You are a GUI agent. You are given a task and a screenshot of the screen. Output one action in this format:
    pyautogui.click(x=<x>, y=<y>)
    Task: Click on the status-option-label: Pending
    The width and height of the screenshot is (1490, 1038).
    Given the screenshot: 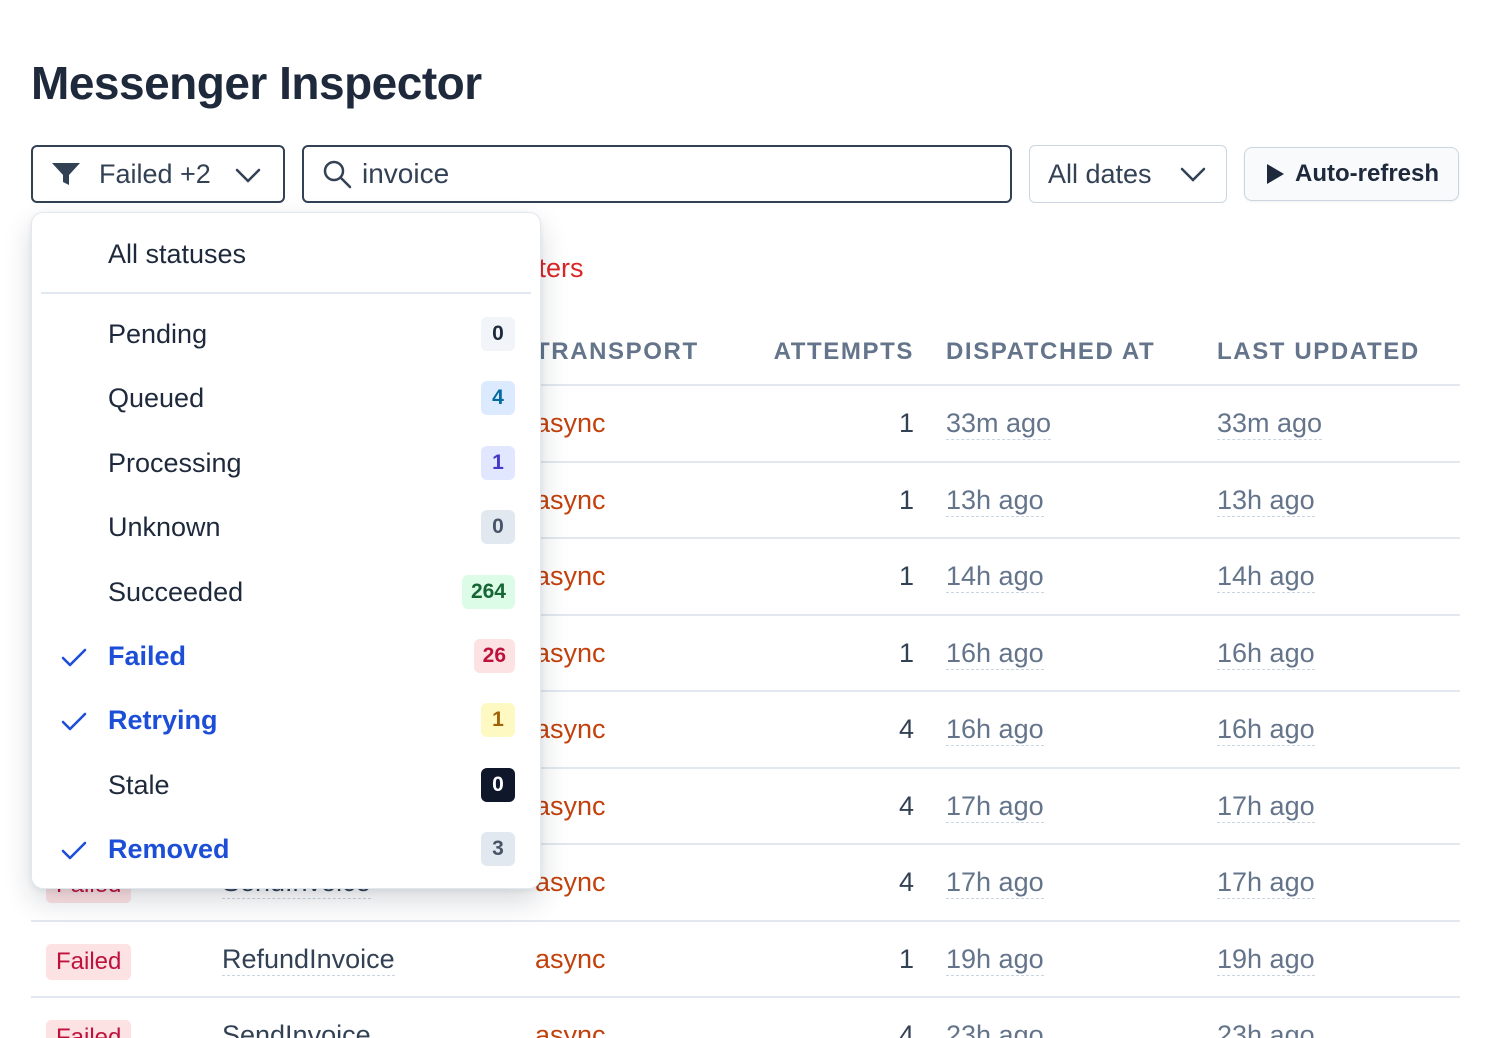 What is the action you would take?
    pyautogui.click(x=158, y=334)
    